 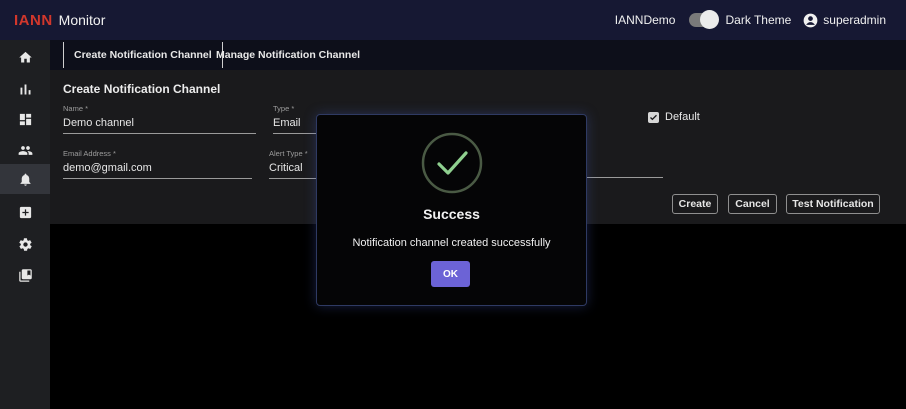 I want to click on type-label: Type *, so click(x=284, y=108).